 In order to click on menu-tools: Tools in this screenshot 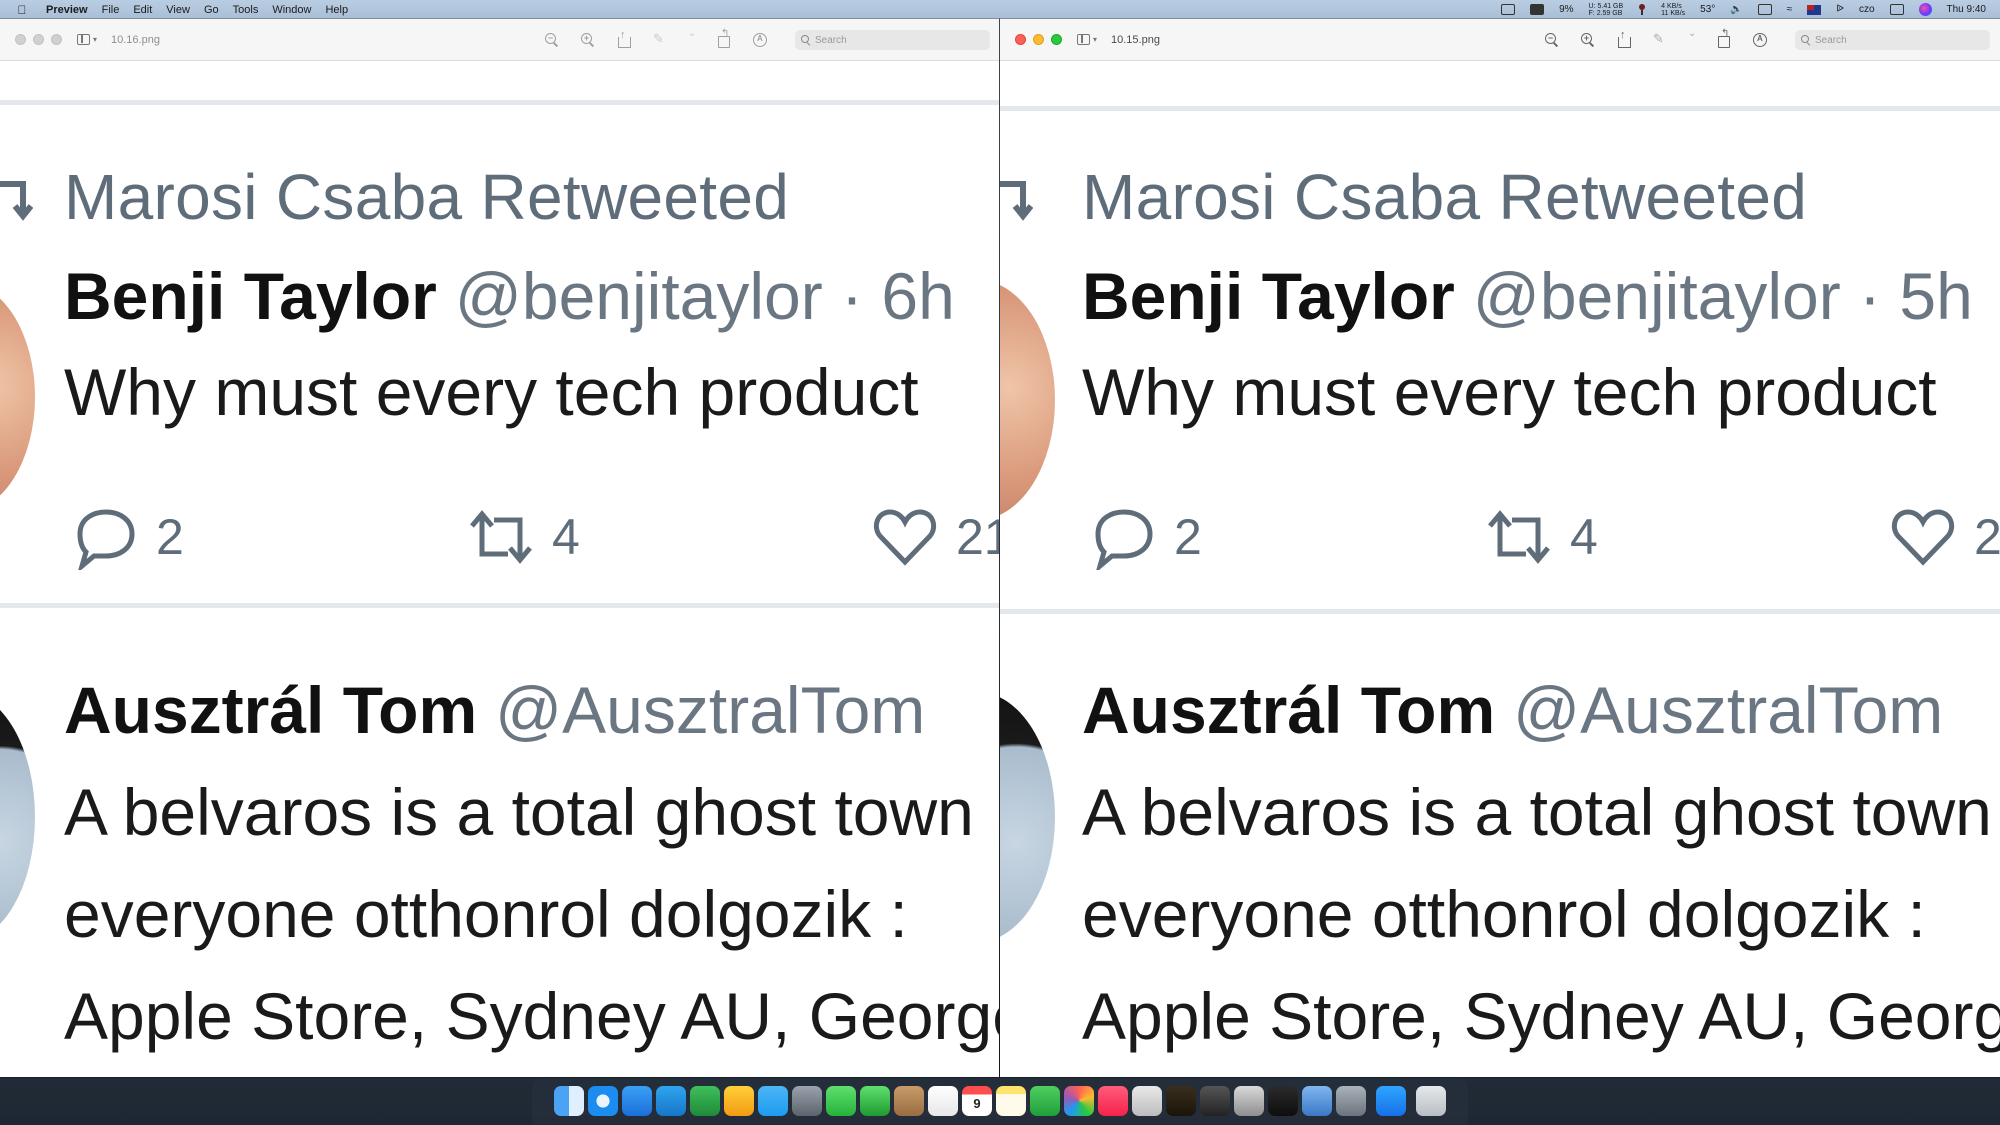, I will do `click(251, 10)`.